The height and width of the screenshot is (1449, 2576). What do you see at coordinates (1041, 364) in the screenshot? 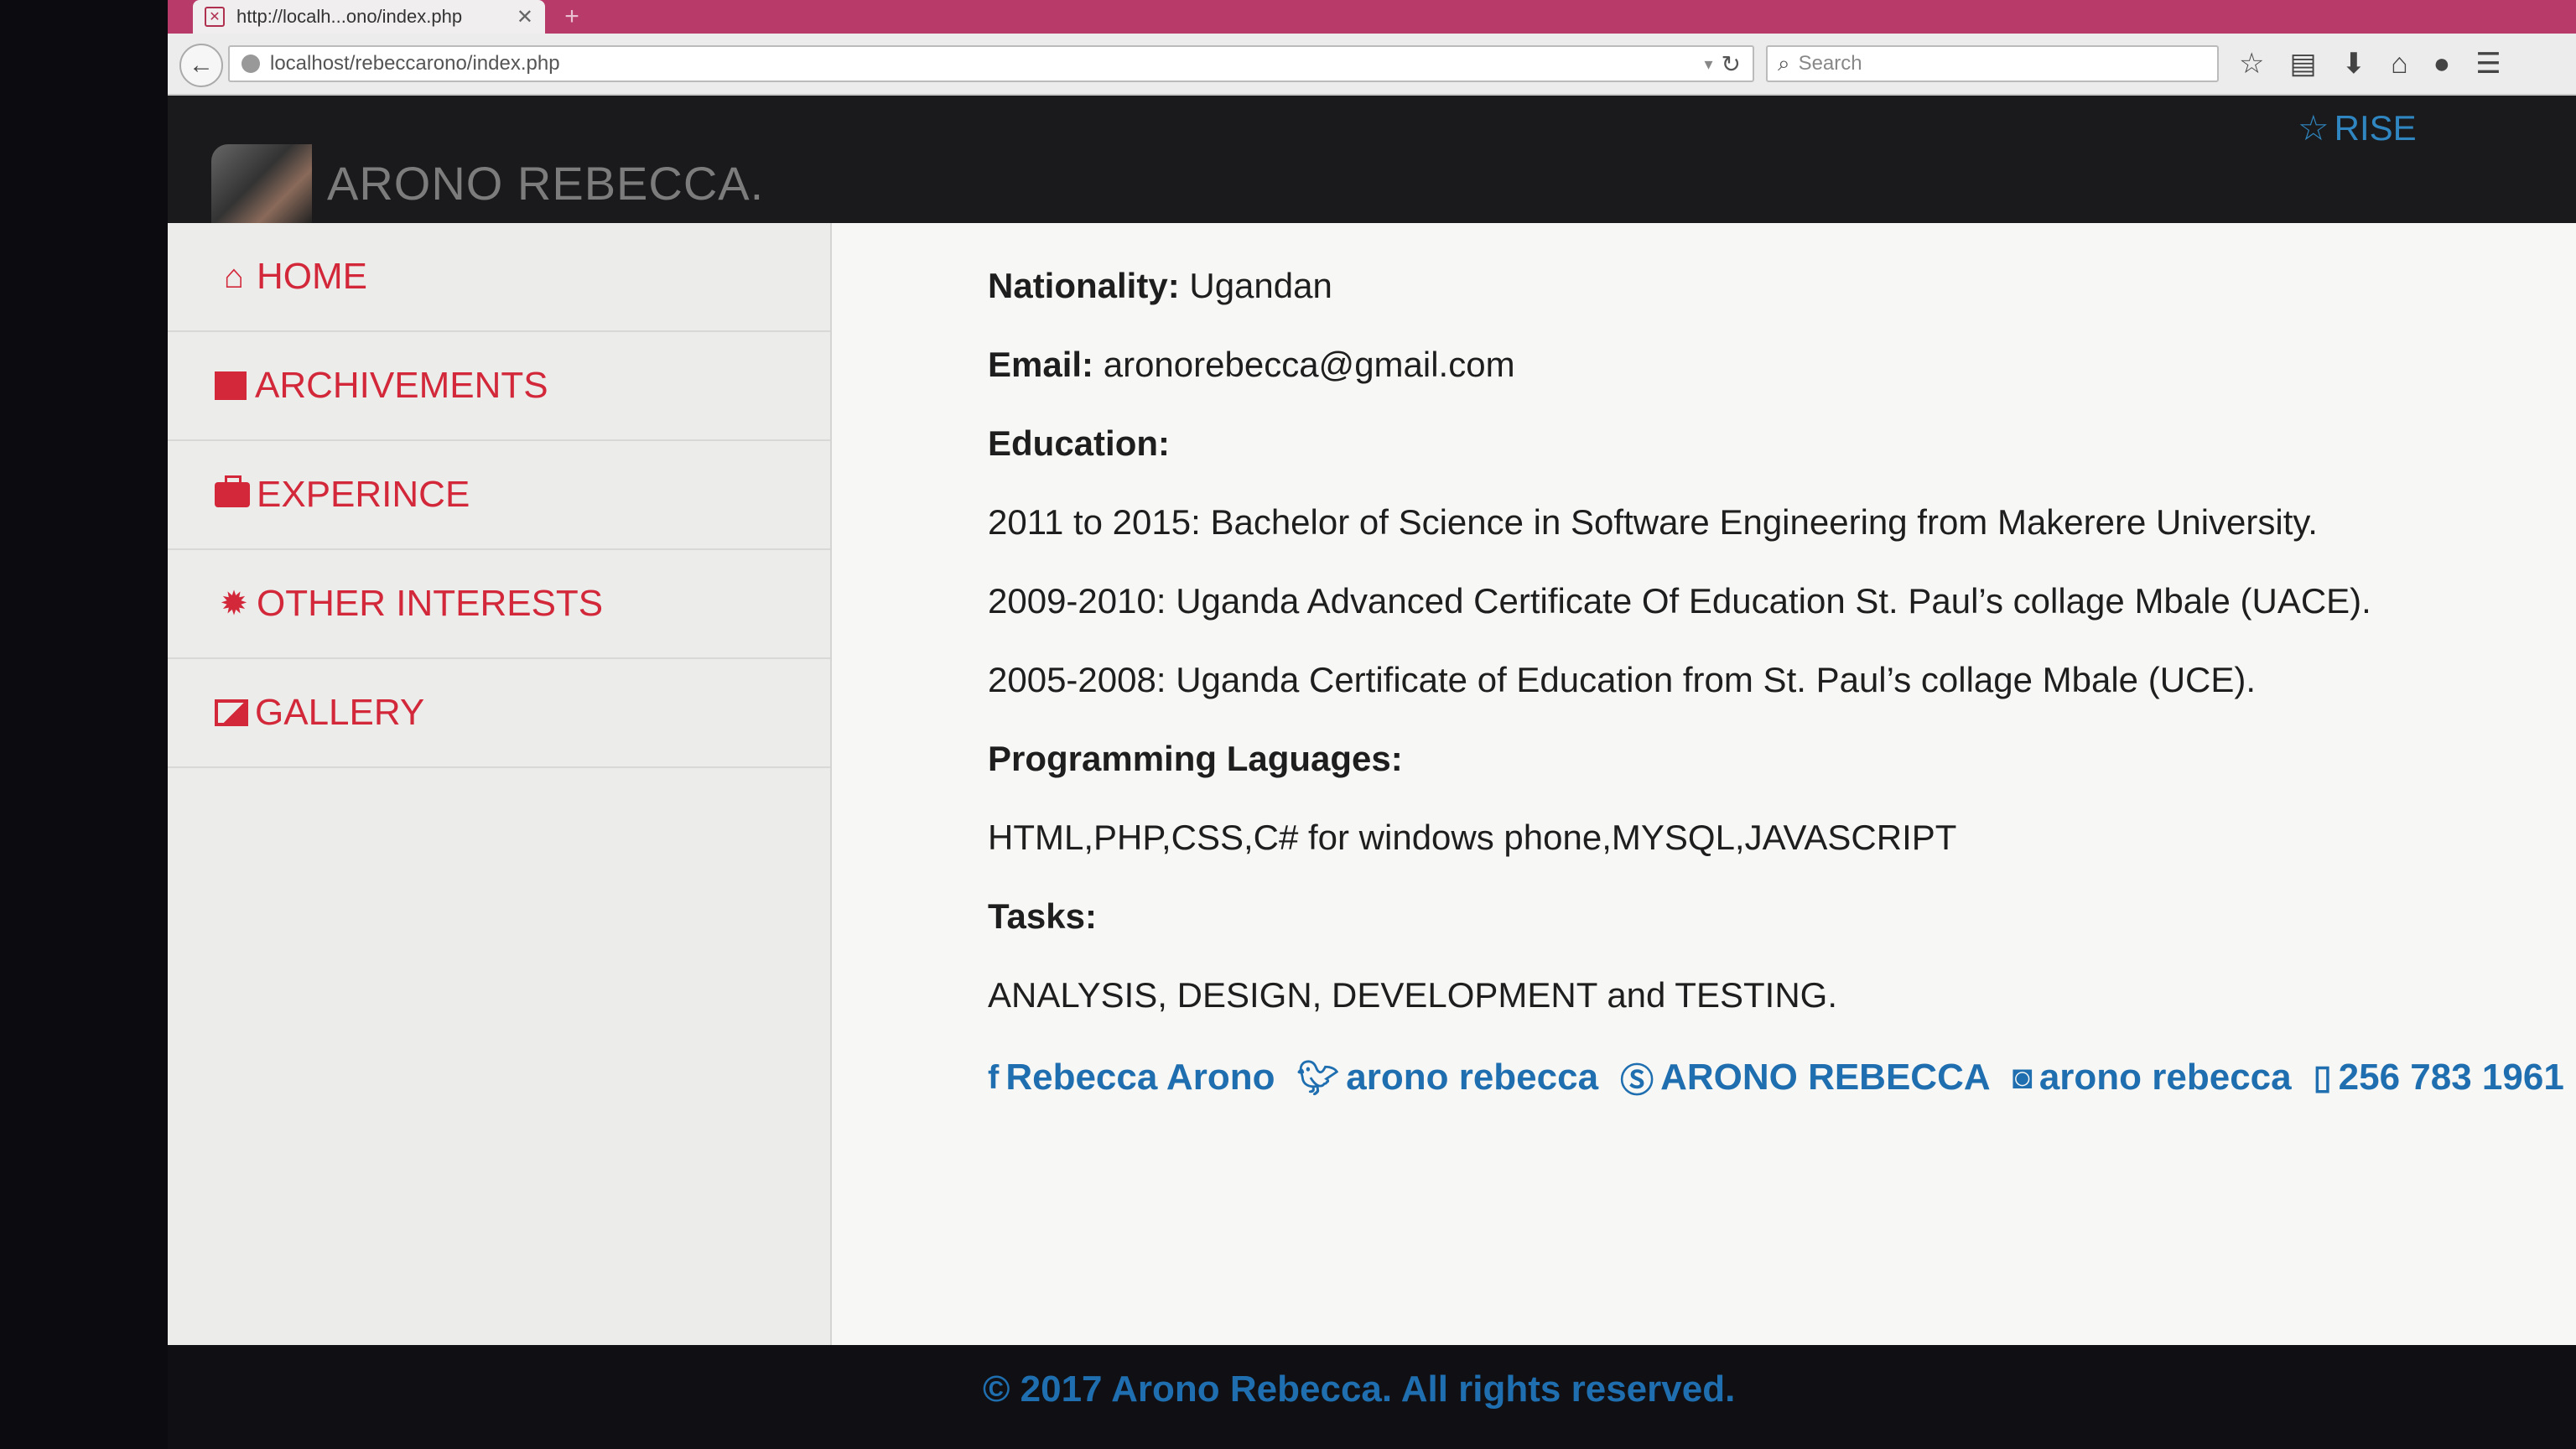
I see `email-label: Email:` at bounding box center [1041, 364].